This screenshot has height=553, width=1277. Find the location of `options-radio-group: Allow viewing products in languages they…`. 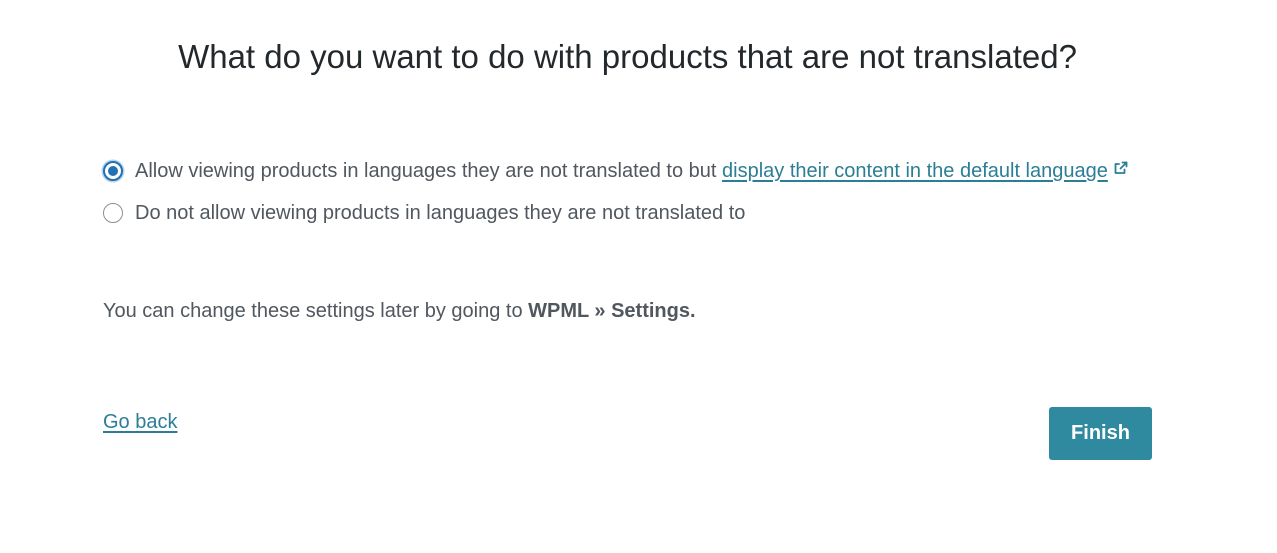

options-radio-group: Allow viewing products in languages they… is located at coordinates (633, 191).